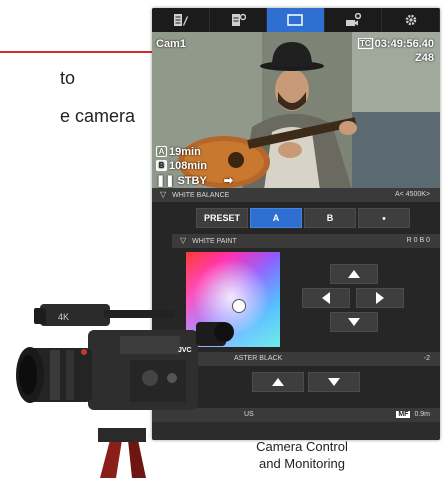  I want to click on tab-notepad, so click(181, 20).